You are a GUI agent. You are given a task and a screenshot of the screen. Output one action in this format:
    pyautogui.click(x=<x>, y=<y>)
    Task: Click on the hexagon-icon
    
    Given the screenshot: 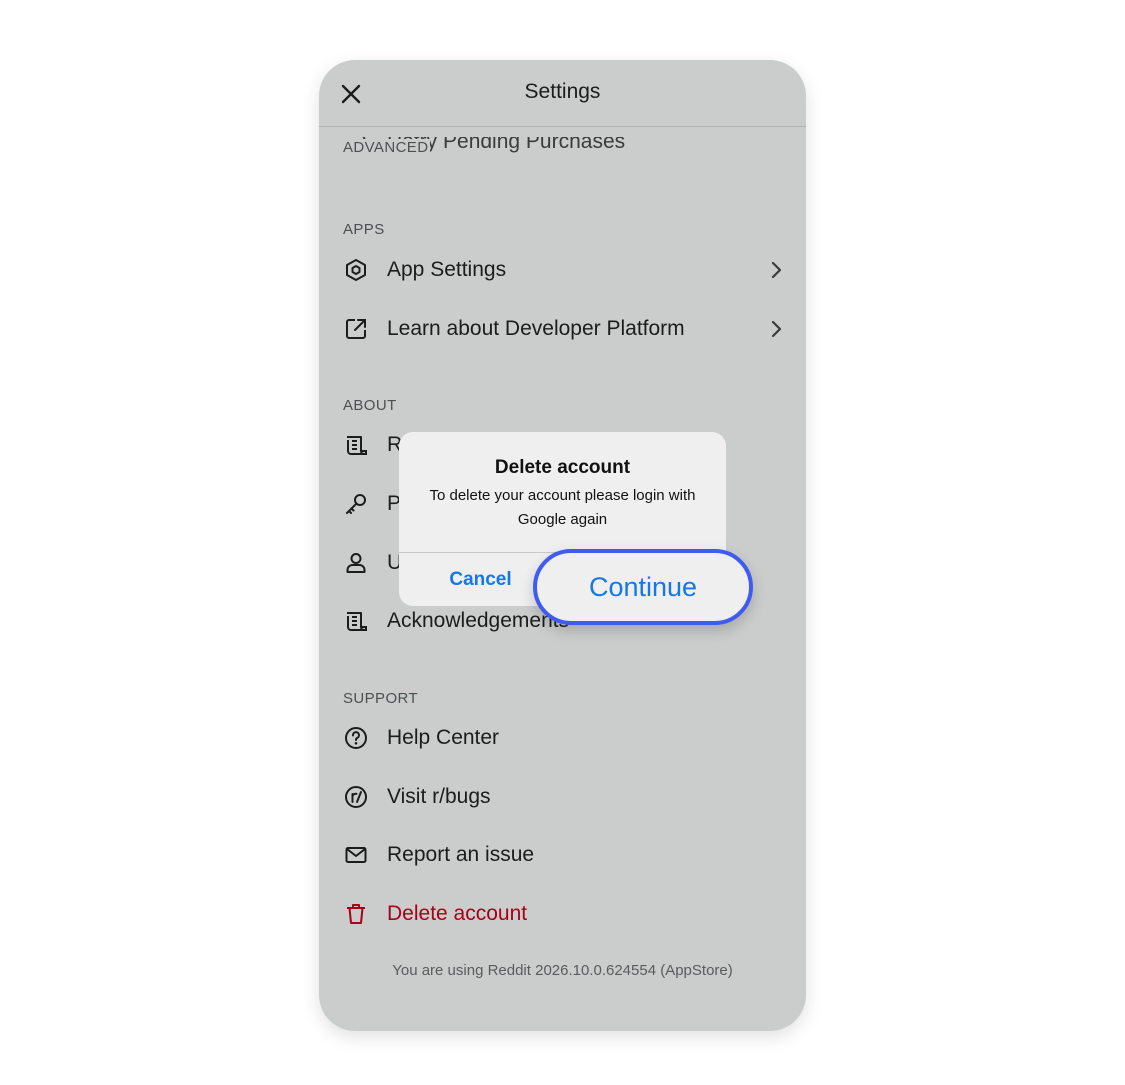 What is the action you would take?
    pyautogui.click(x=356, y=270)
    